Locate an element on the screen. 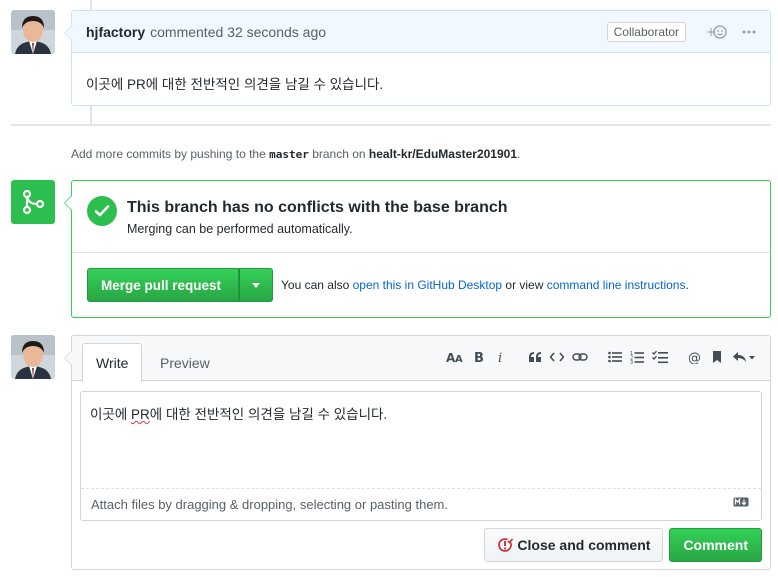 The height and width of the screenshot is (577, 778). form-actions: Close and comment Comment is located at coordinates (623, 545).